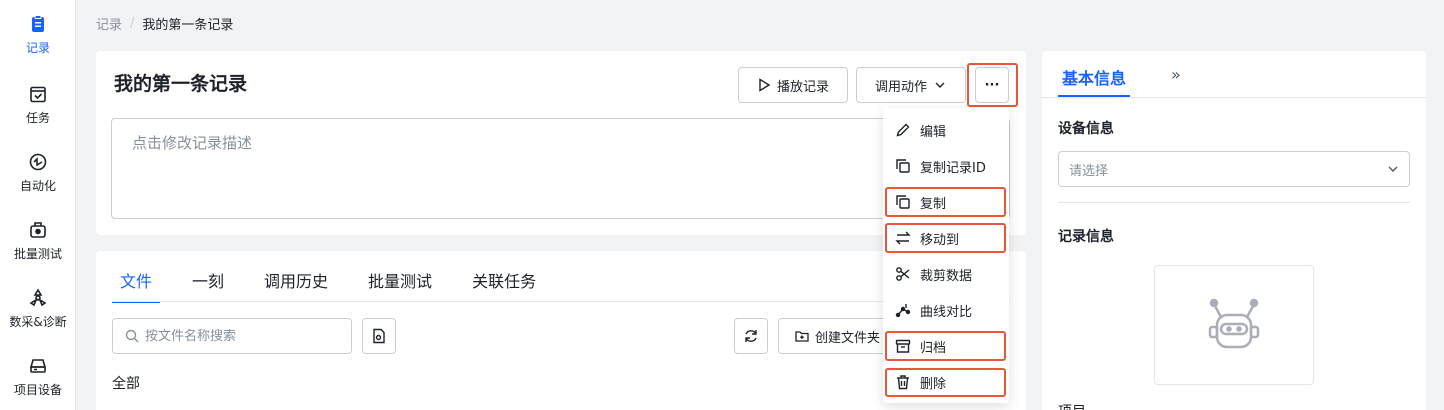  What do you see at coordinates (126, 383) in the screenshot?
I see `filter-all: 全部` at bounding box center [126, 383].